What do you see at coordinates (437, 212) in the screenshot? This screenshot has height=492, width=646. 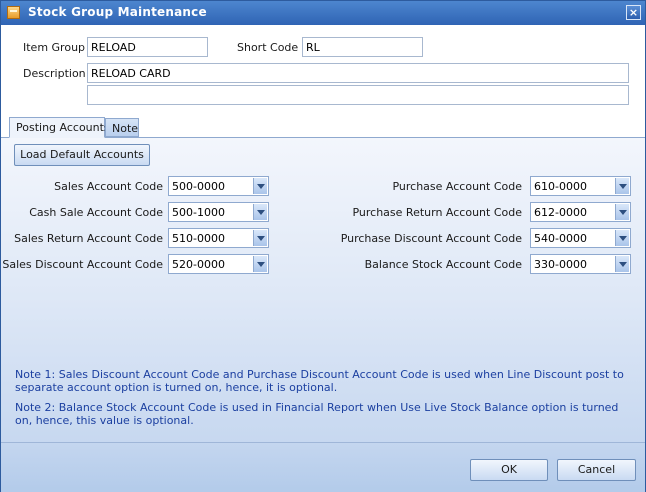 I see `purchase-return-account-code-label: Purchase Return Account Code` at bounding box center [437, 212].